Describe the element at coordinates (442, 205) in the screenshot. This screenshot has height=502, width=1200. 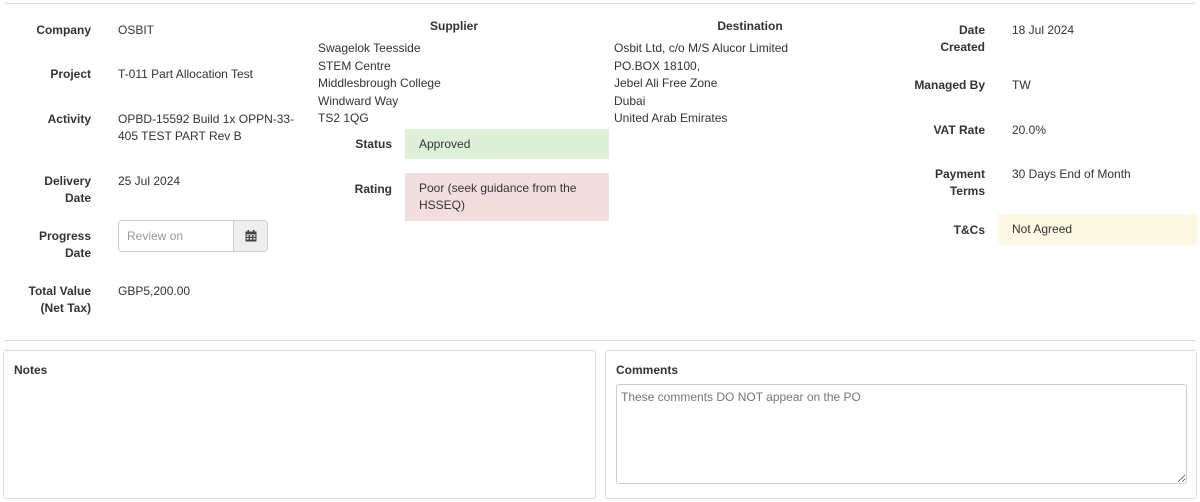
I see `rating-value-line2: HSSEQ)` at that location.